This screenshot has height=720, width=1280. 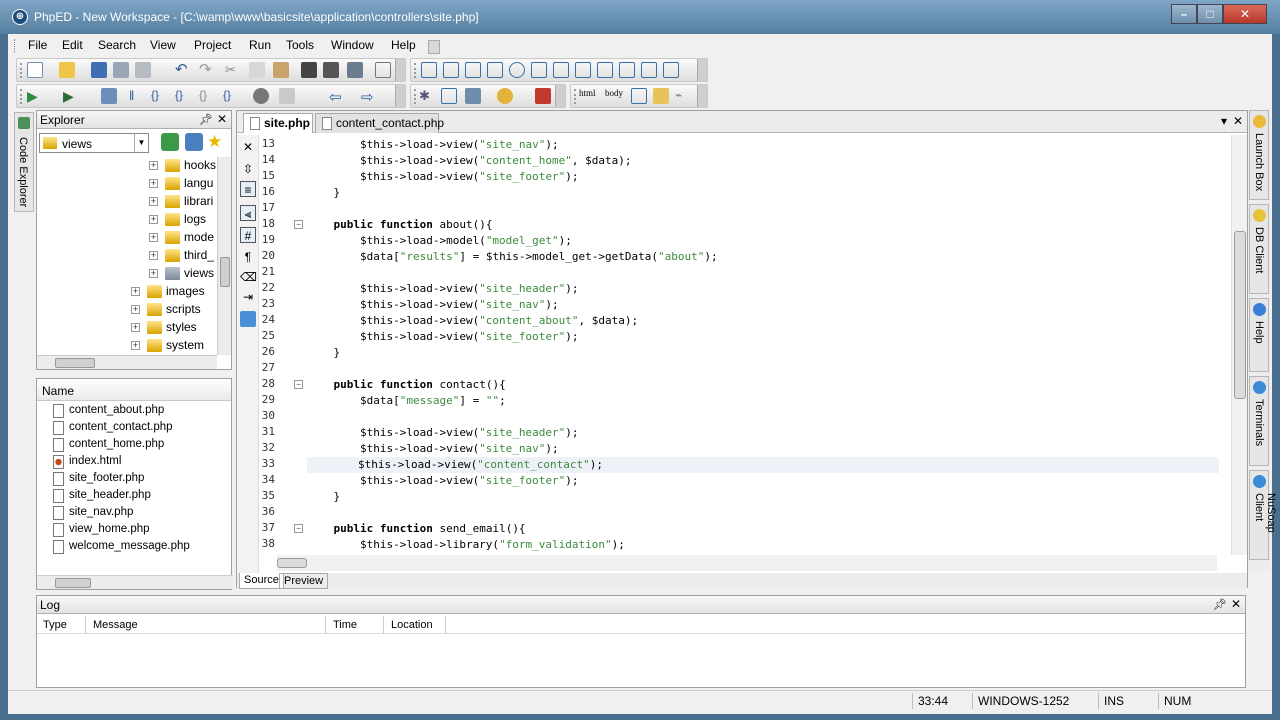 I want to click on tab-list-chevron-icon: ▾, so click(x=1224, y=121).